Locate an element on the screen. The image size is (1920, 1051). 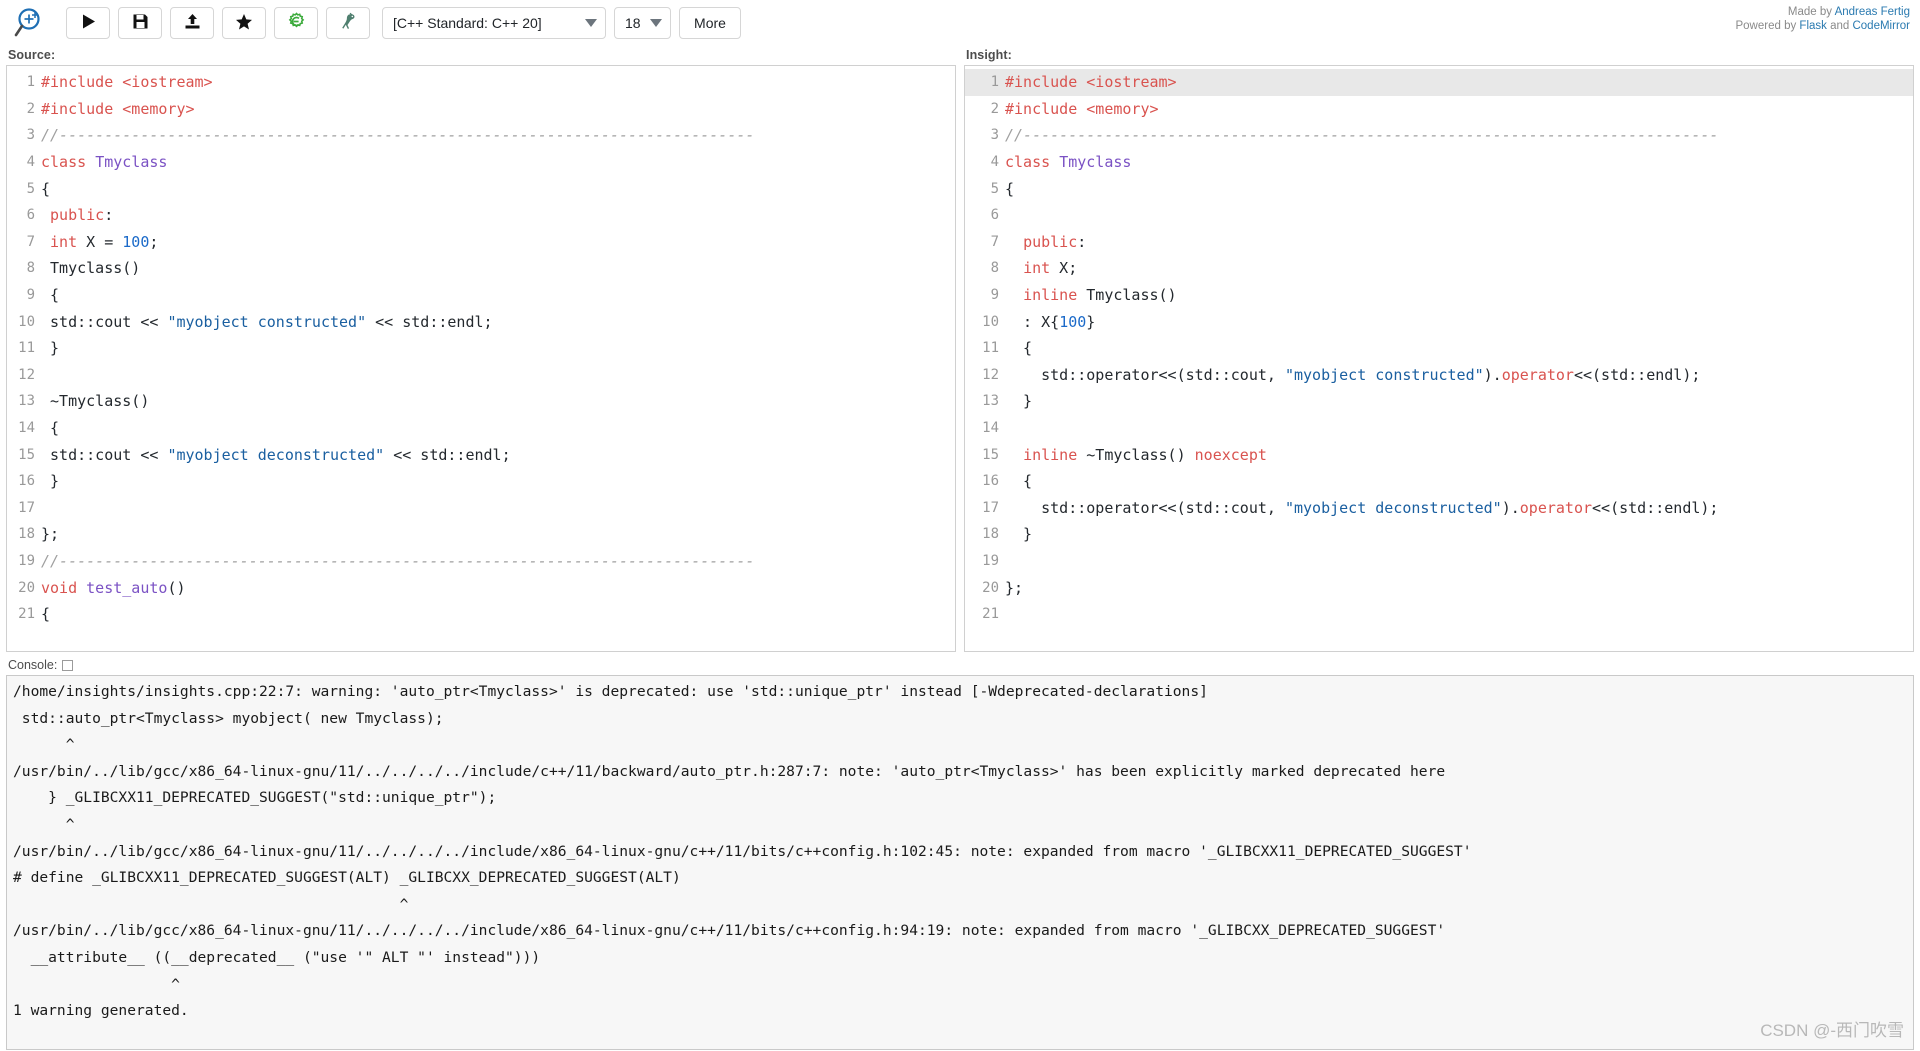
favorite-button is located at coordinates (244, 23).